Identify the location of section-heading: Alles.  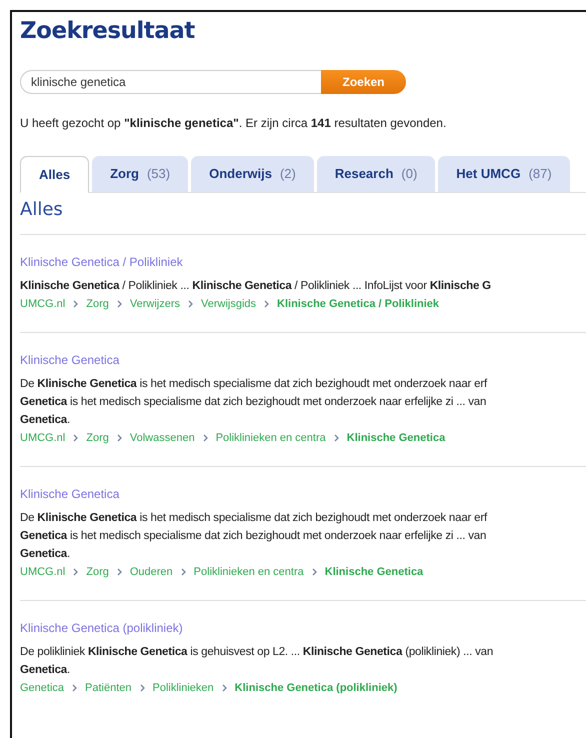
(42, 209).